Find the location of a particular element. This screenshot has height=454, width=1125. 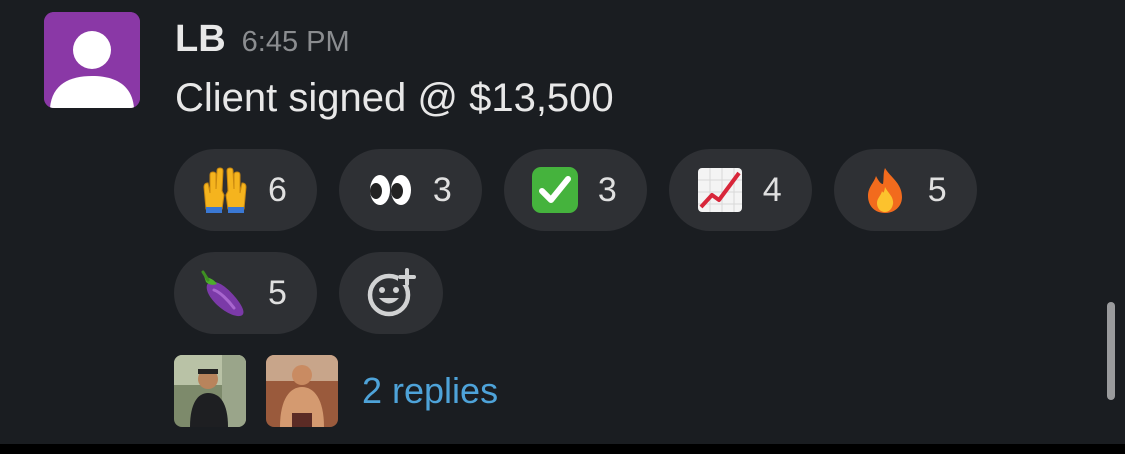

reaction-eyes: 3 is located at coordinates (410, 190).